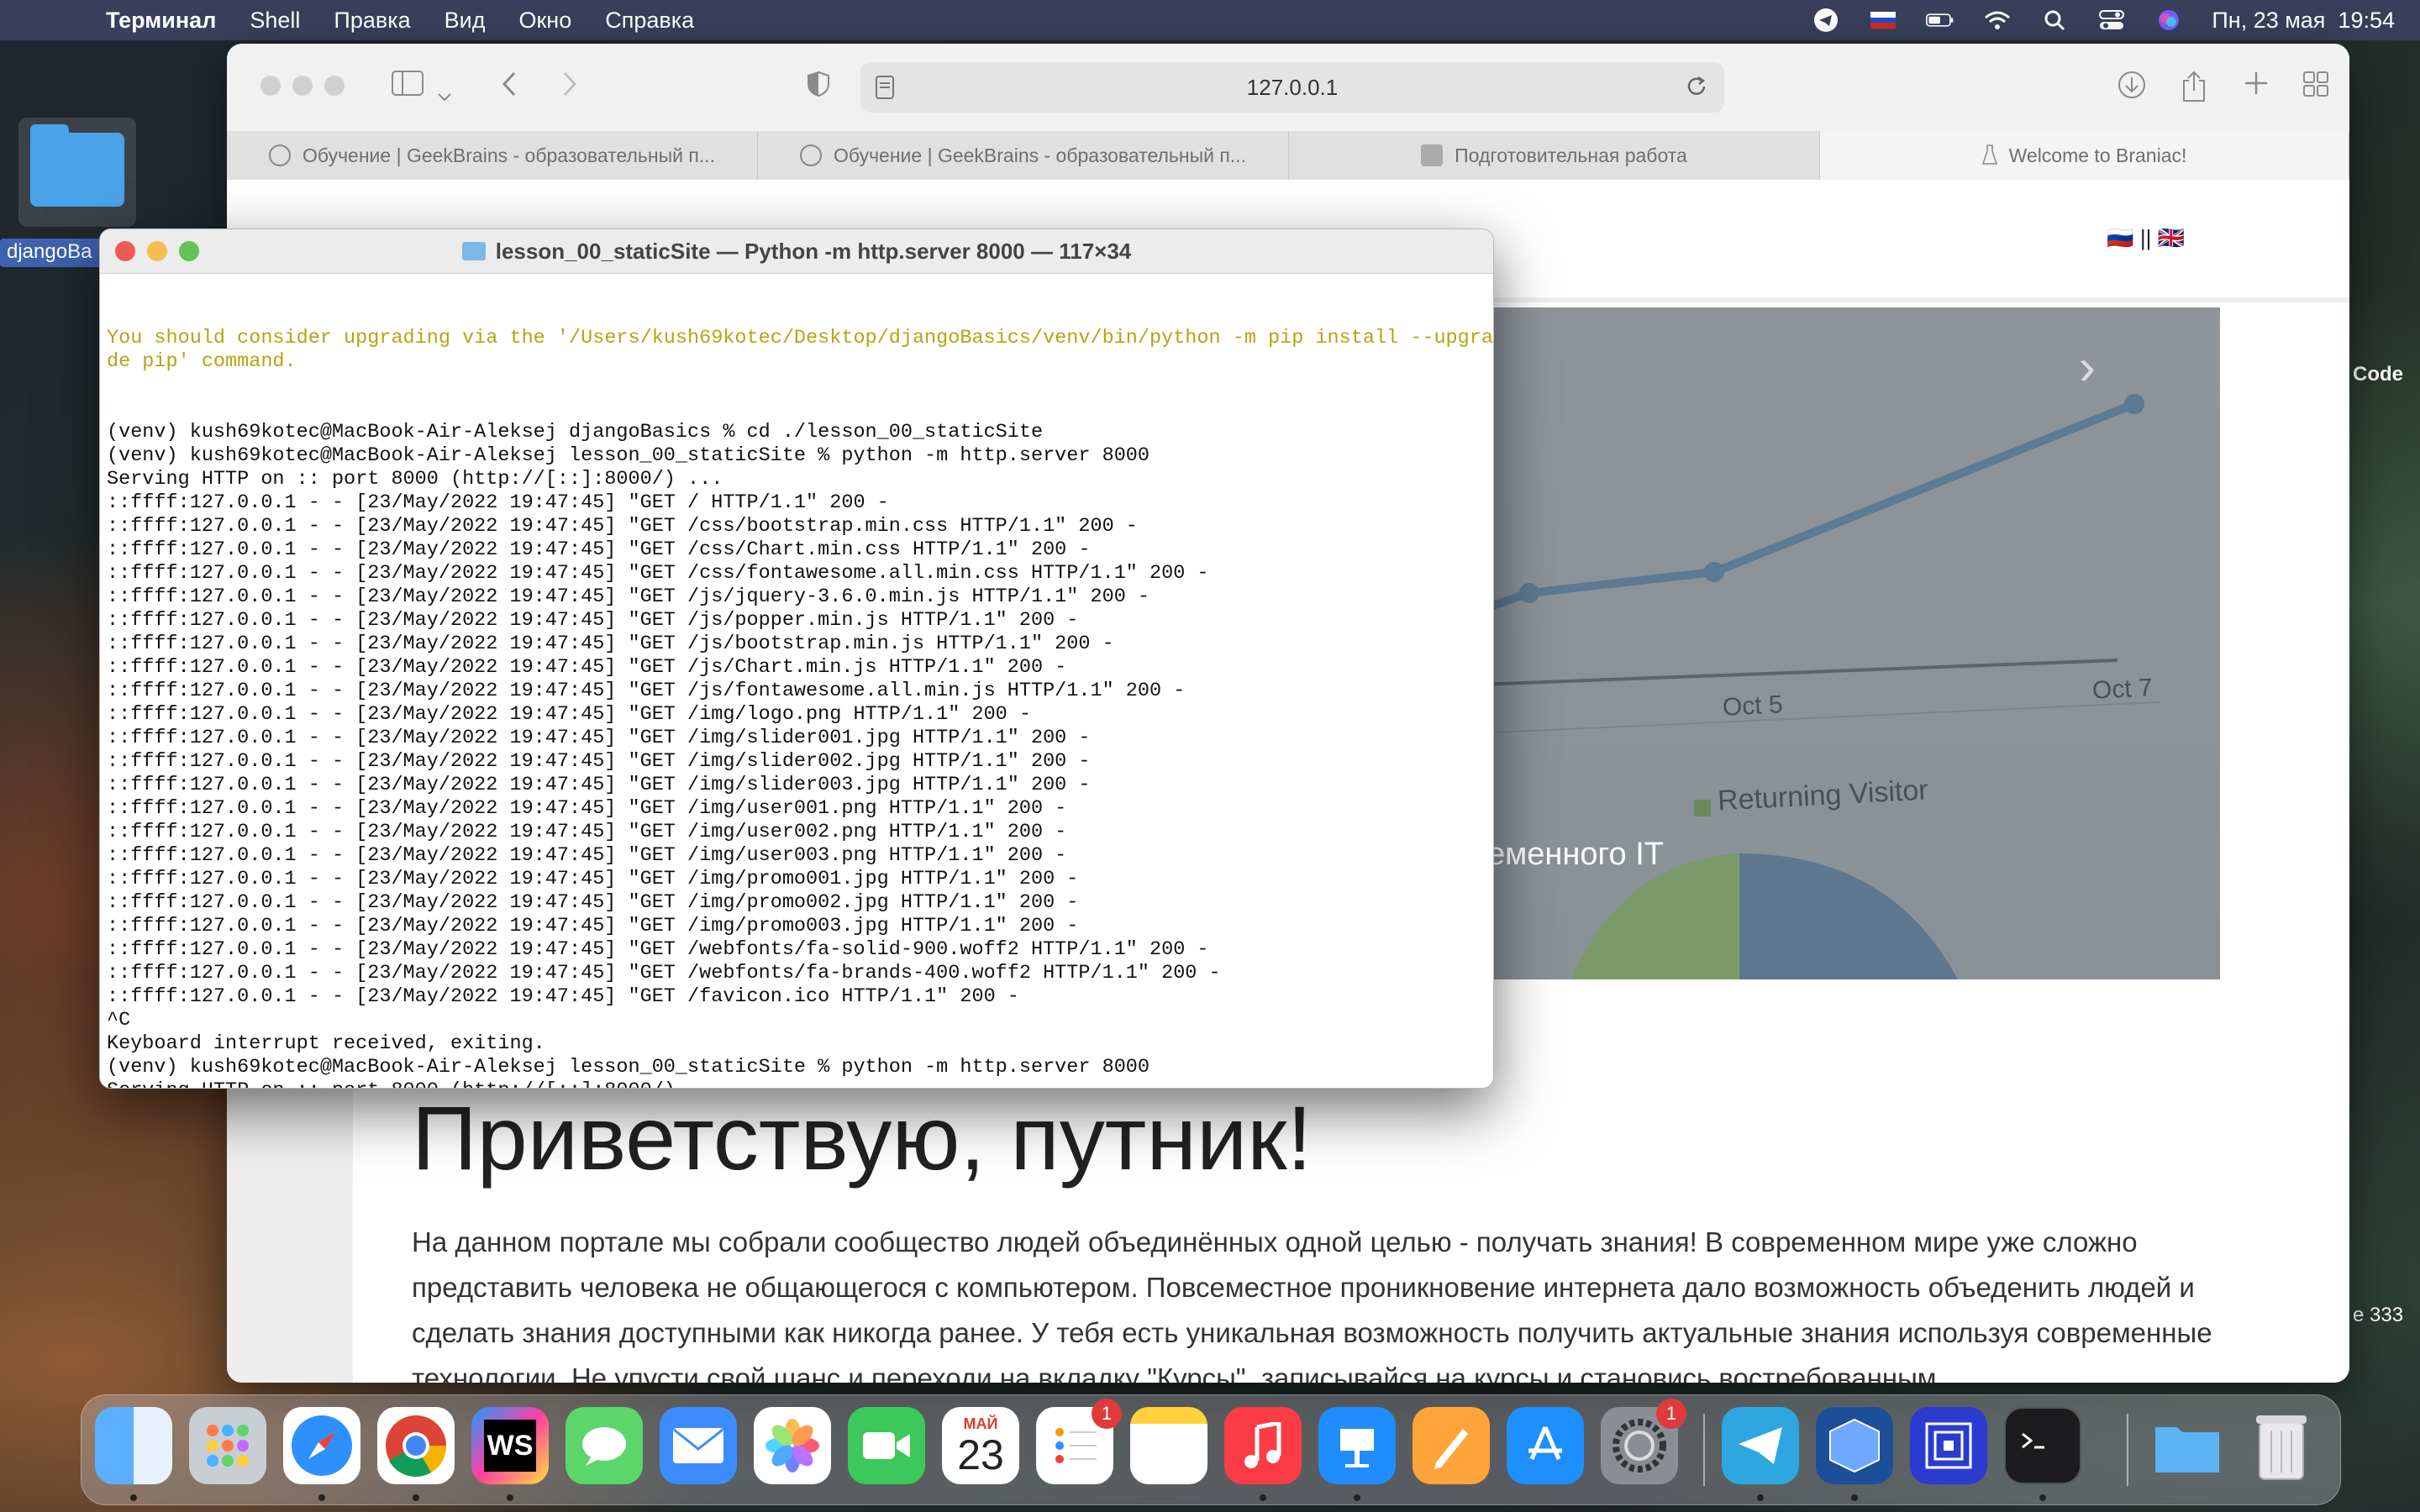 This screenshot has height=1512, width=2420. What do you see at coordinates (2168, 20) in the screenshot?
I see `siri-icon` at bounding box center [2168, 20].